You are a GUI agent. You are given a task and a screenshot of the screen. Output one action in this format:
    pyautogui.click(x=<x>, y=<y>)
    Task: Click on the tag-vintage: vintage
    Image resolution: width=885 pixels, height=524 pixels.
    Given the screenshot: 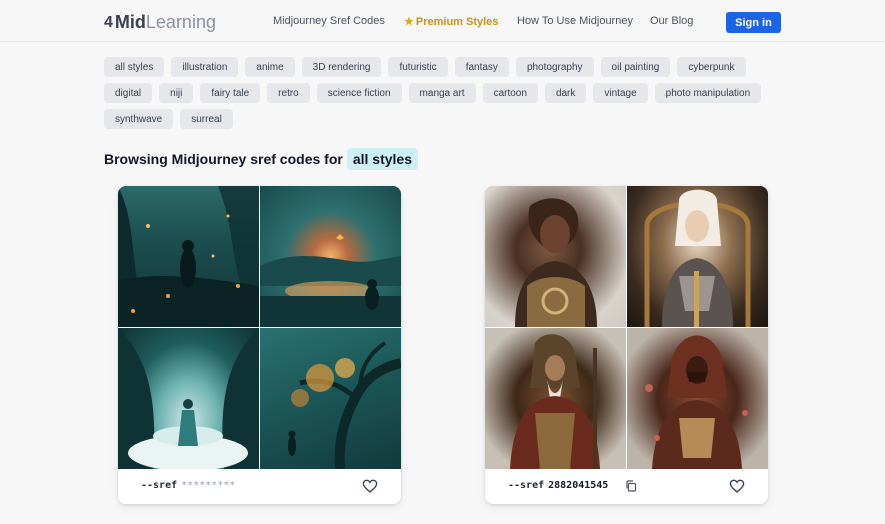 What is the action you would take?
    pyautogui.click(x=620, y=93)
    